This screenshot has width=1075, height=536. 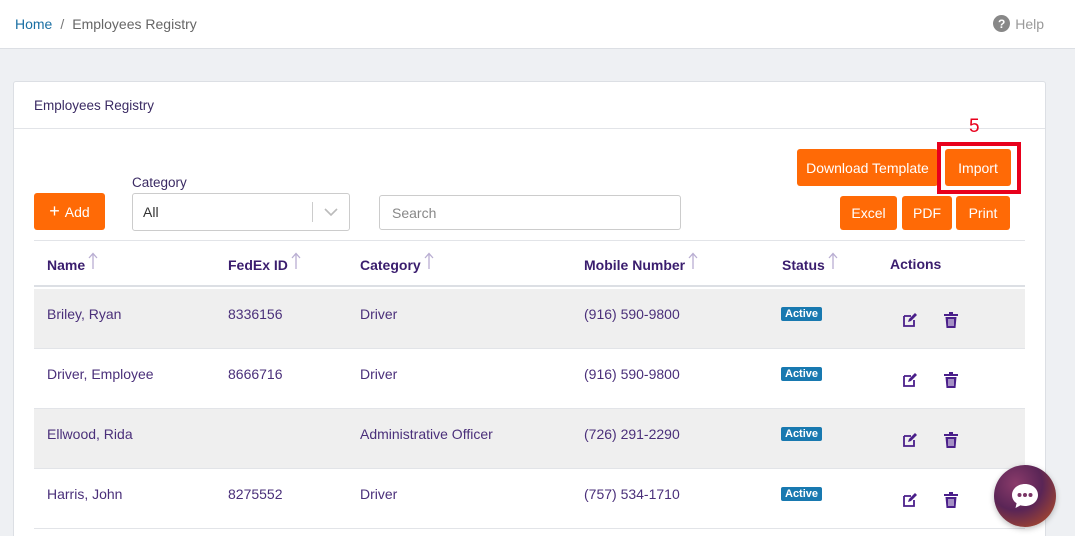 I want to click on cell-name: Driver, Employee, so click(x=100, y=374).